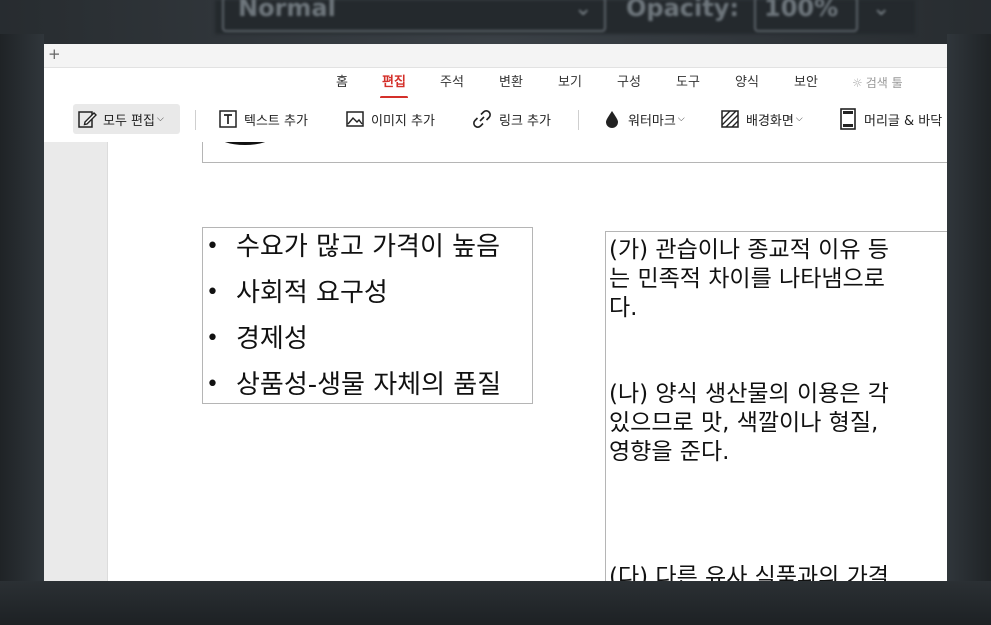 The width and height of the screenshot is (991, 625). What do you see at coordinates (681, 119) in the screenshot?
I see `chevron-down-icon-2: ⌵` at bounding box center [681, 119].